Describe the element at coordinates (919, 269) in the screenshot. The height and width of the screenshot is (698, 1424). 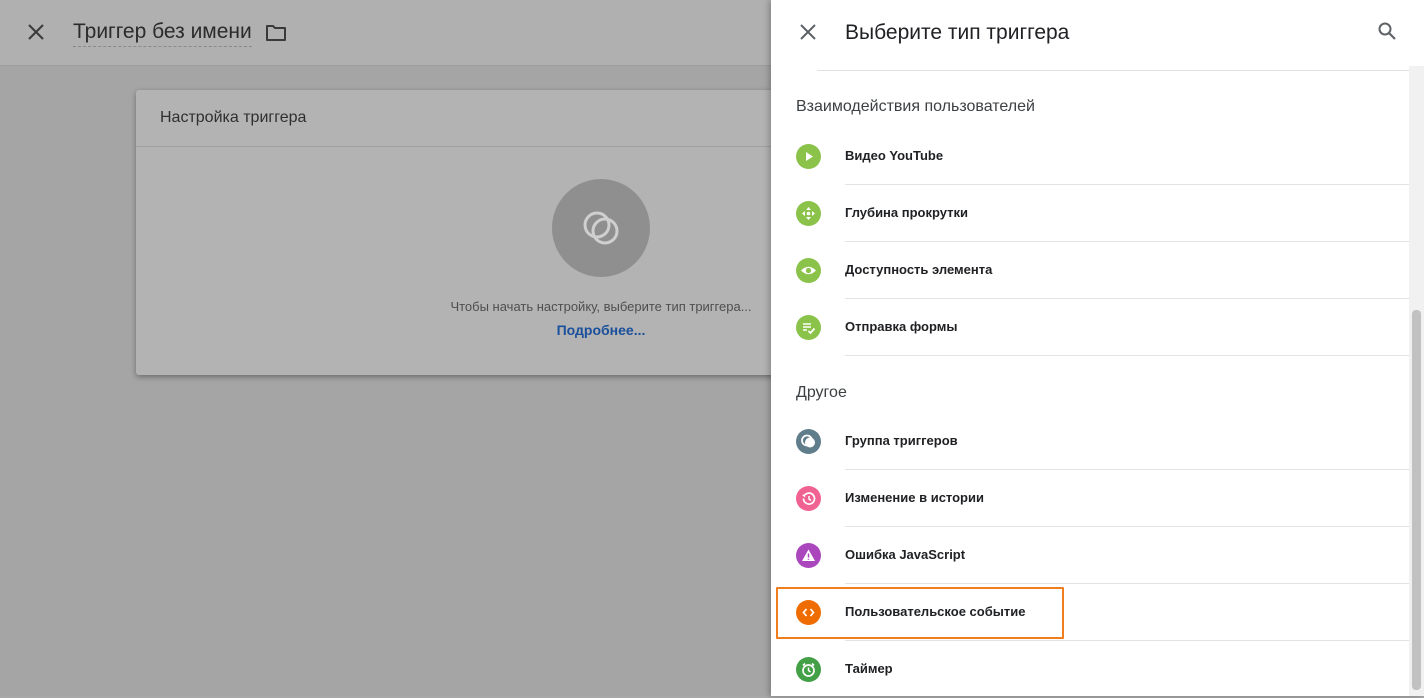
I see `trigger-item-label: Доступность элемента` at that location.